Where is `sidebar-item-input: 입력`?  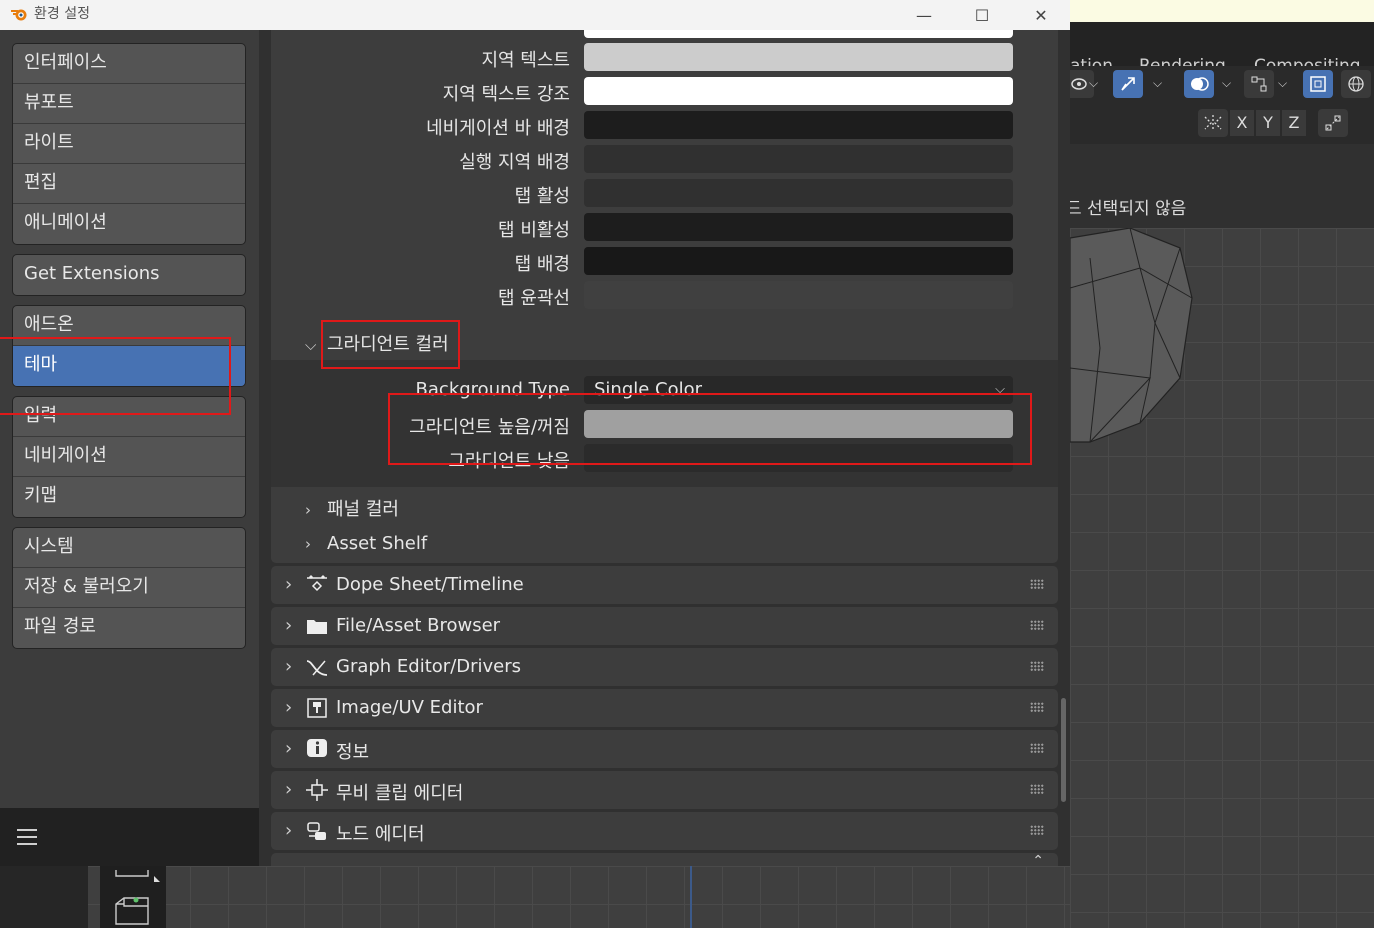
sidebar-item-input: 입력 is located at coordinates (129, 417).